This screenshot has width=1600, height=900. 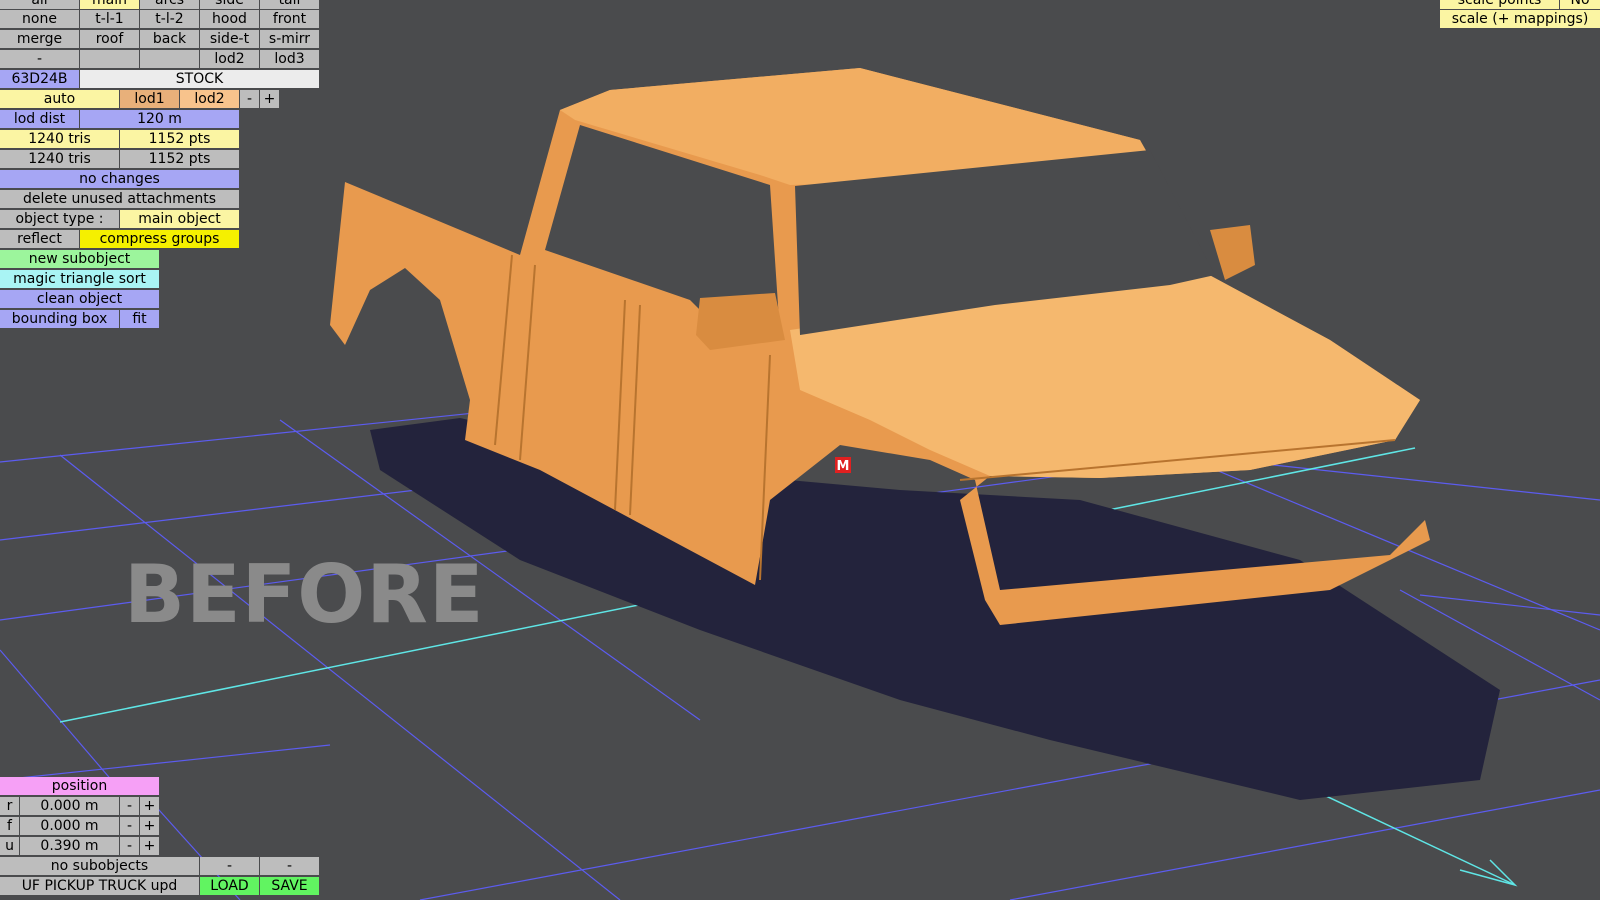 What do you see at coordinates (149, 846) in the screenshot?
I see `position-plus-u: +` at bounding box center [149, 846].